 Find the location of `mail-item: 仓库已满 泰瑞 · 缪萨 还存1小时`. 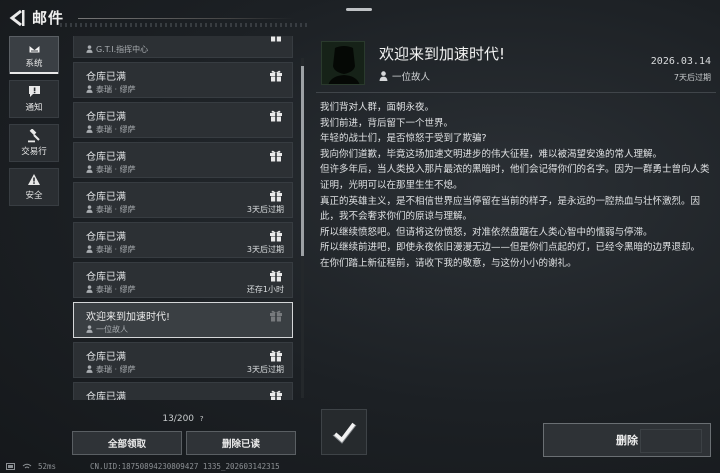

mail-item: 仓库已满 泰瑞 · 缪萨 还存1小时 is located at coordinates (183, 280).